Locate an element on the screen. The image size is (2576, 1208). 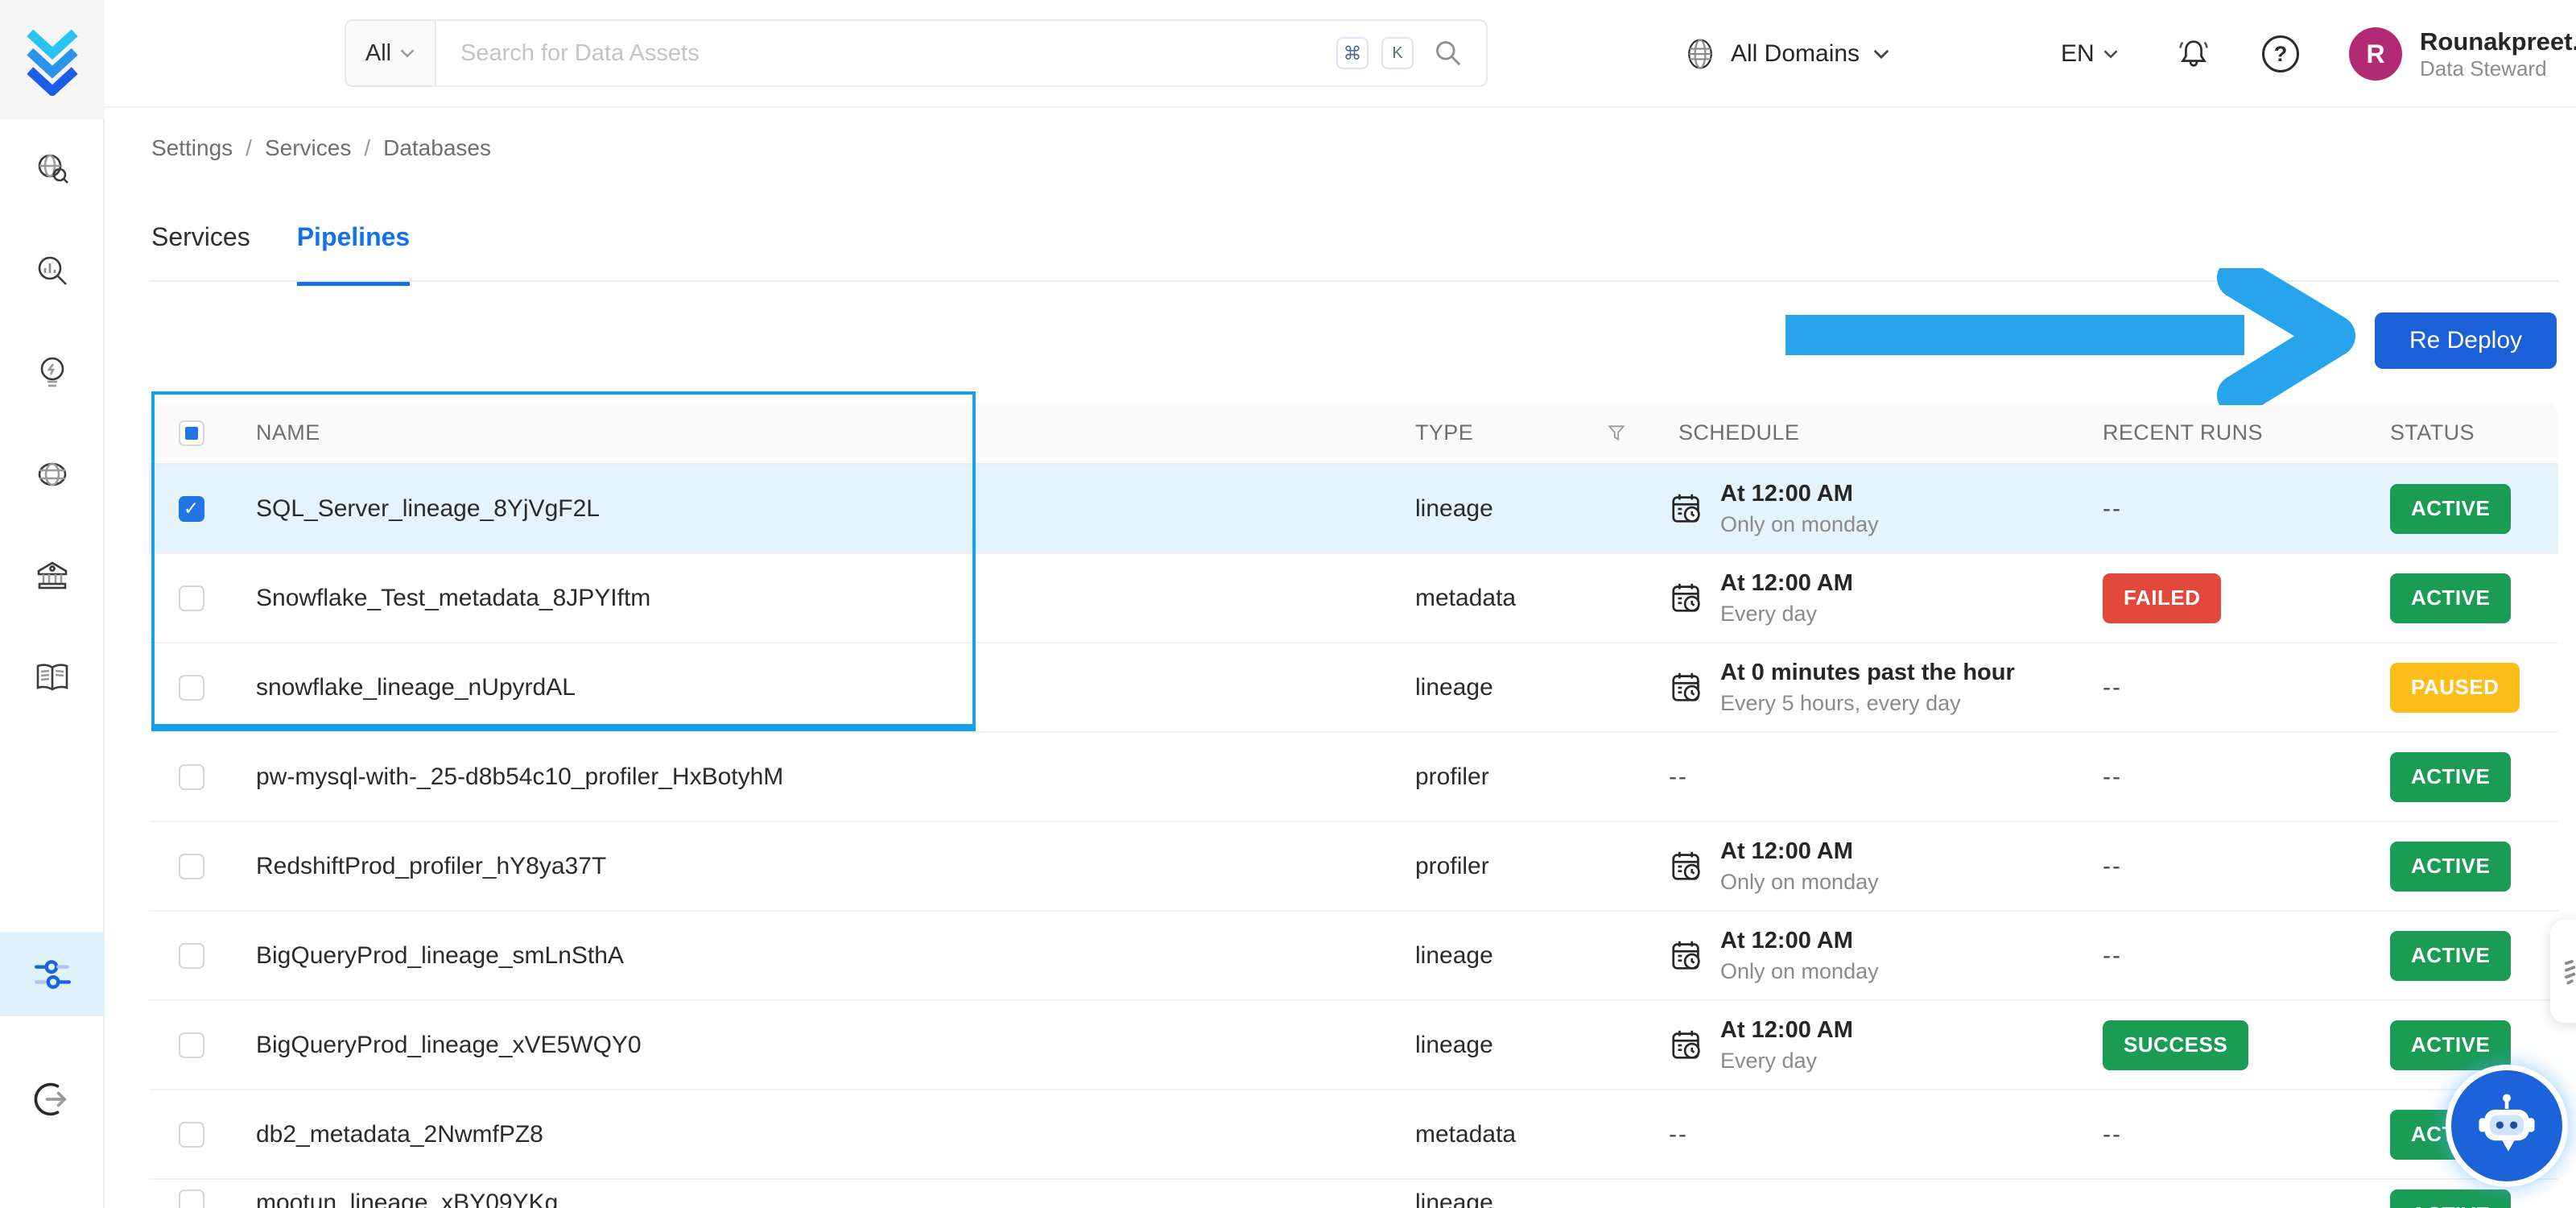
tab-services: Services is located at coordinates (200, 254).